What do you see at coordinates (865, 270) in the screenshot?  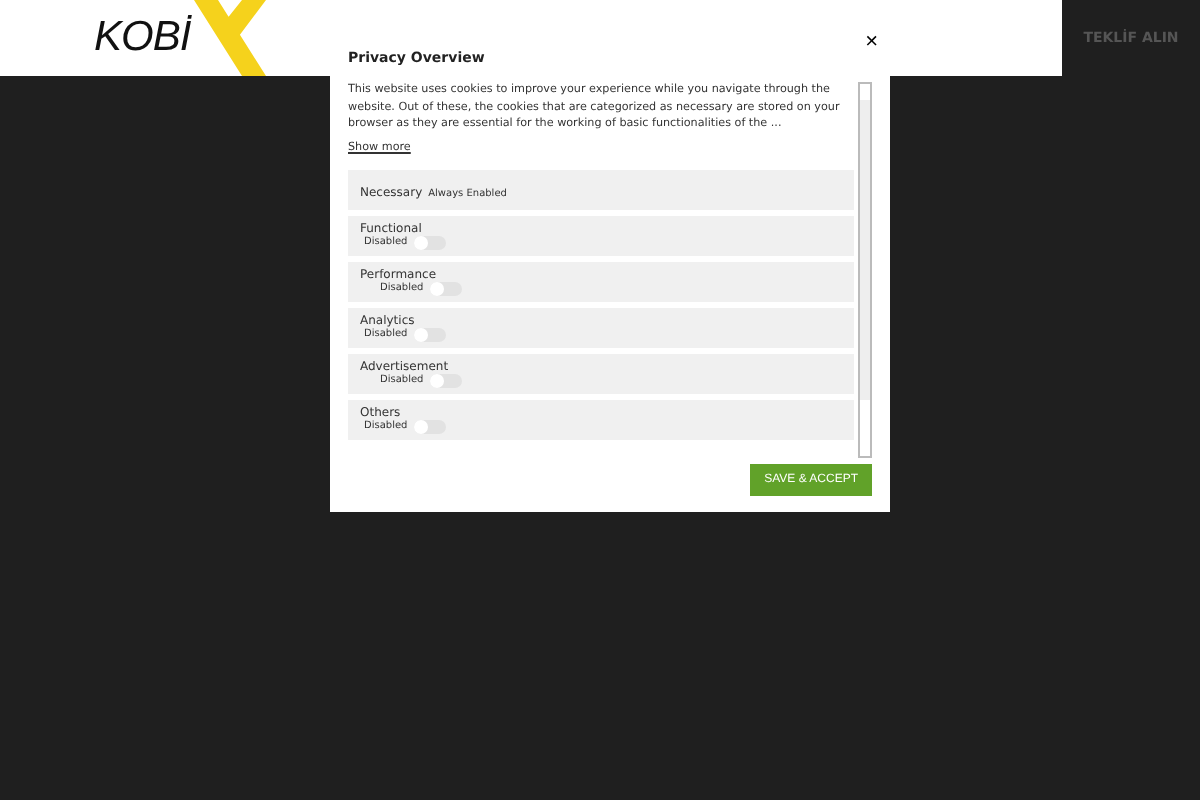 I see `scrollbar` at bounding box center [865, 270].